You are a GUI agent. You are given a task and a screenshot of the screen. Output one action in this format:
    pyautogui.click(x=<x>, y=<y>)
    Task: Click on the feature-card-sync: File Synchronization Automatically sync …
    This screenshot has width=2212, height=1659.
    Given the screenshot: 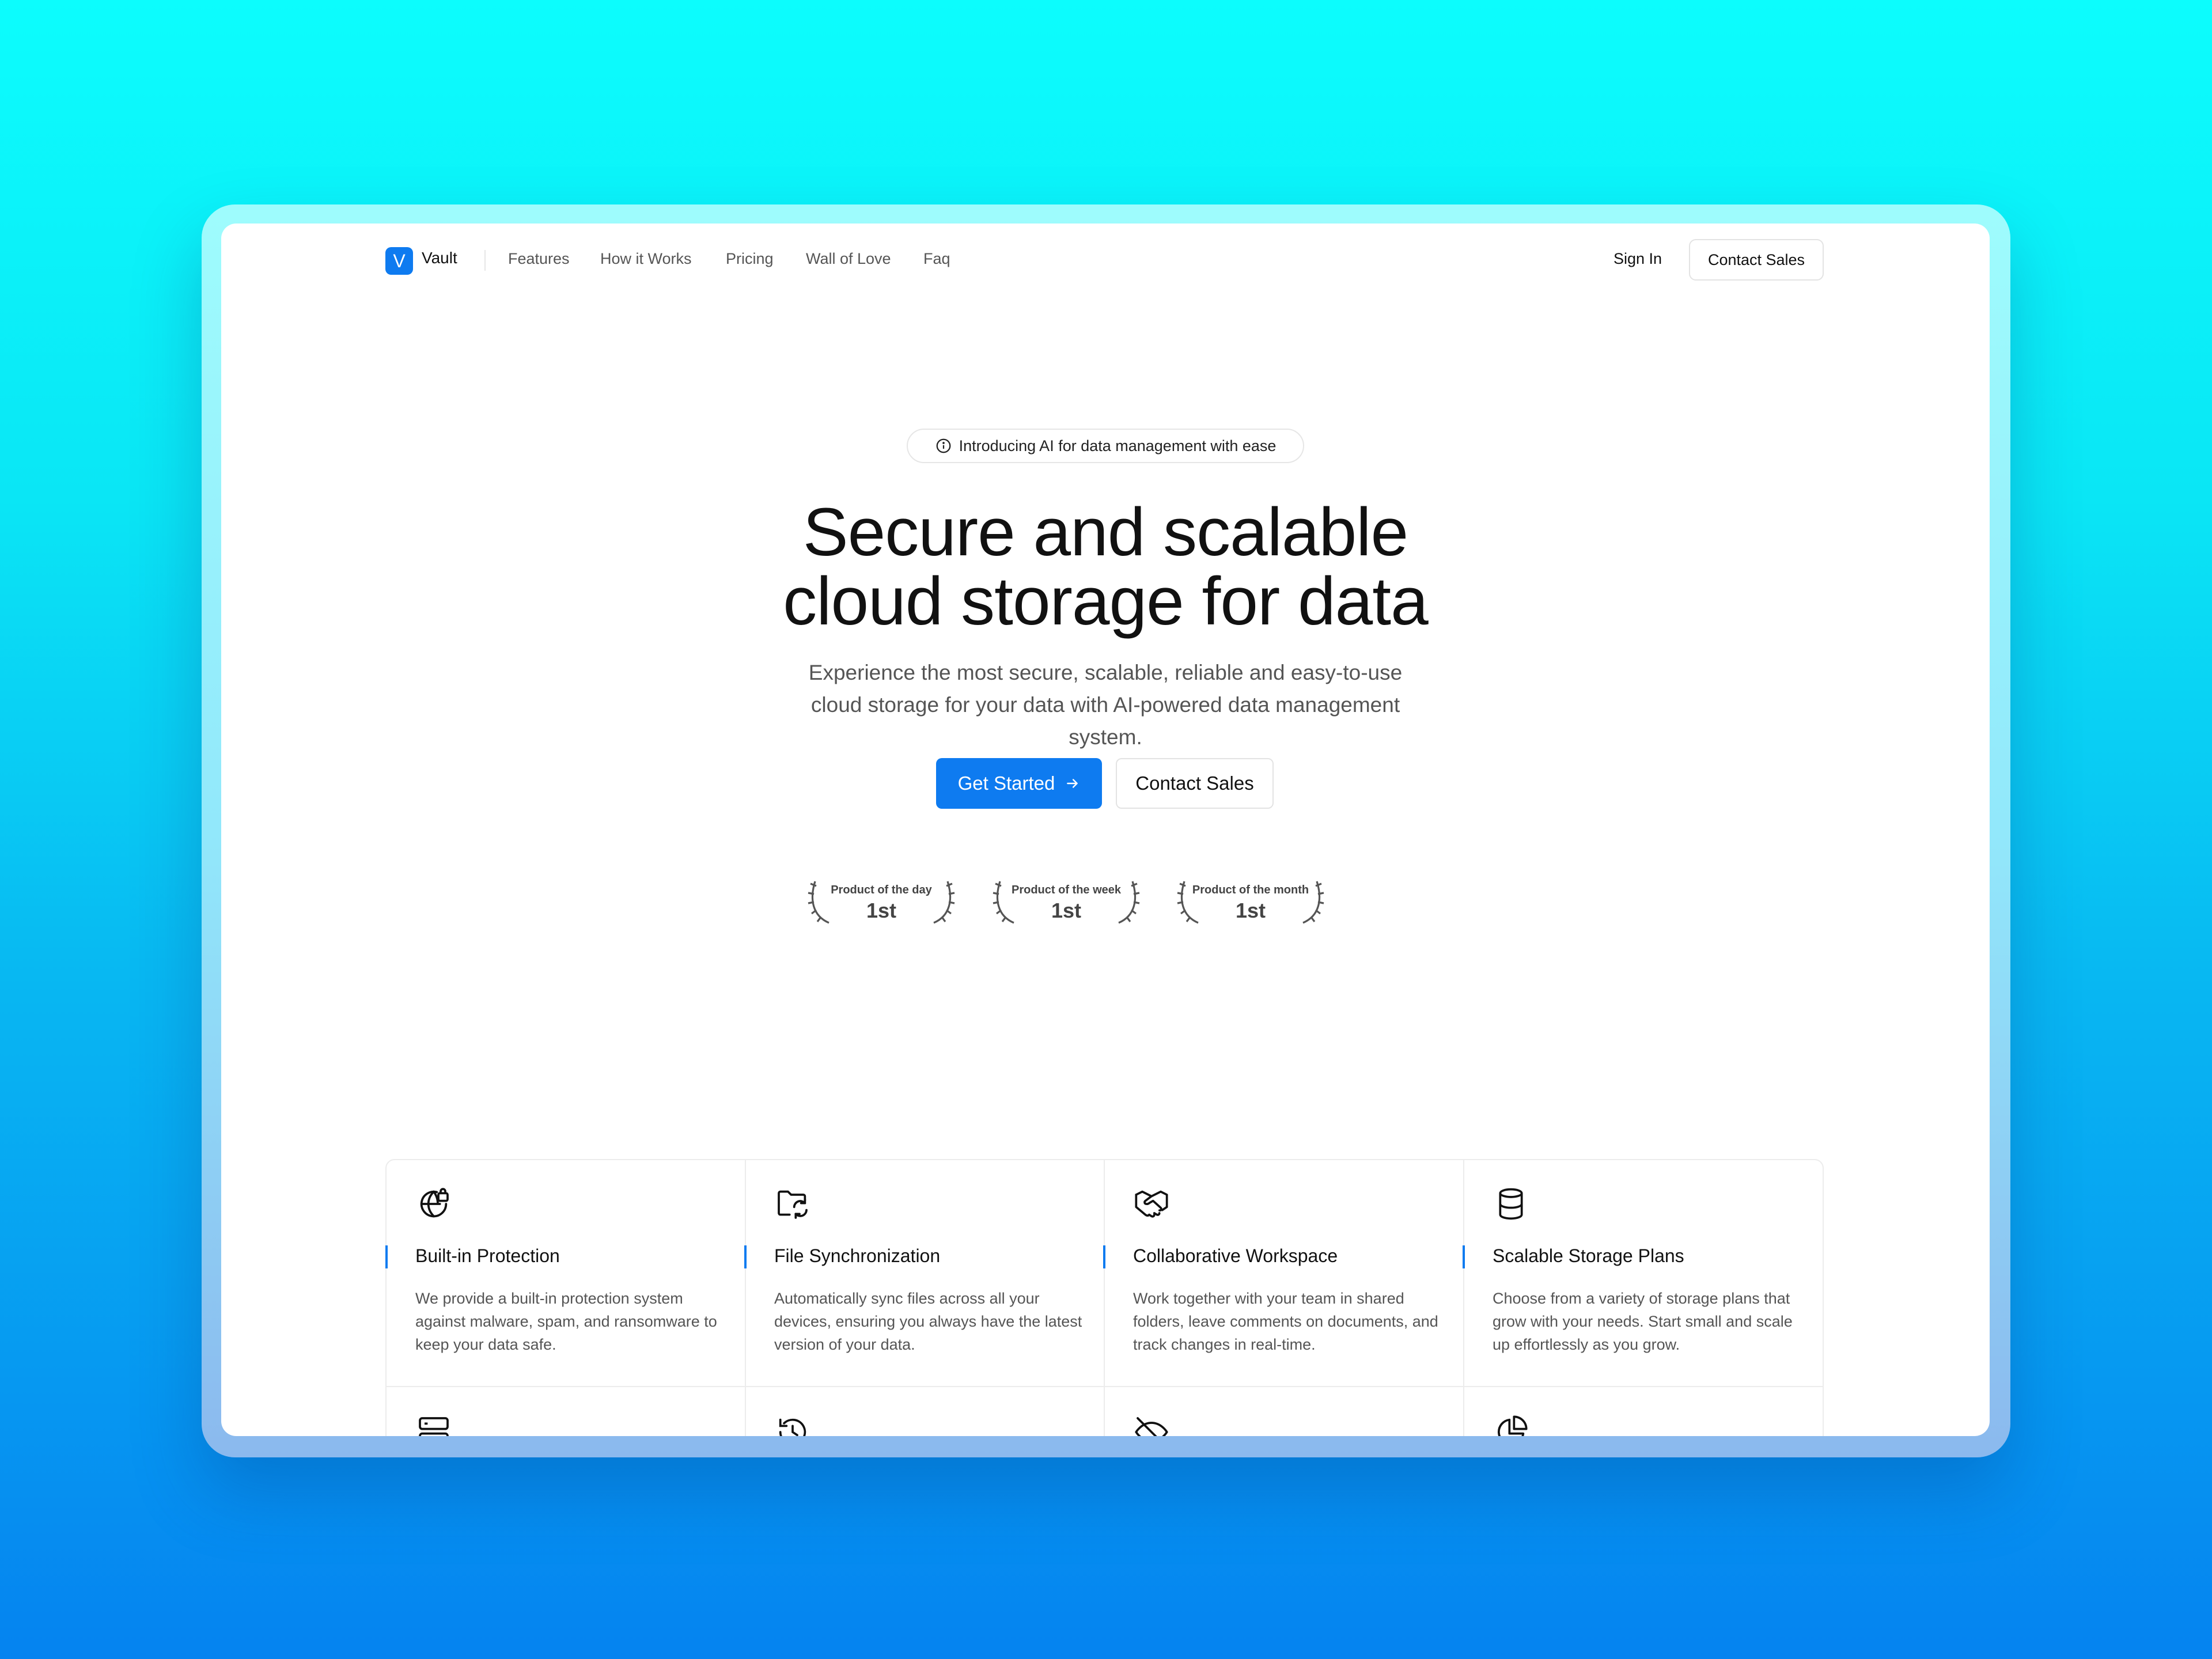 What is the action you would take?
    pyautogui.click(x=924, y=1273)
    